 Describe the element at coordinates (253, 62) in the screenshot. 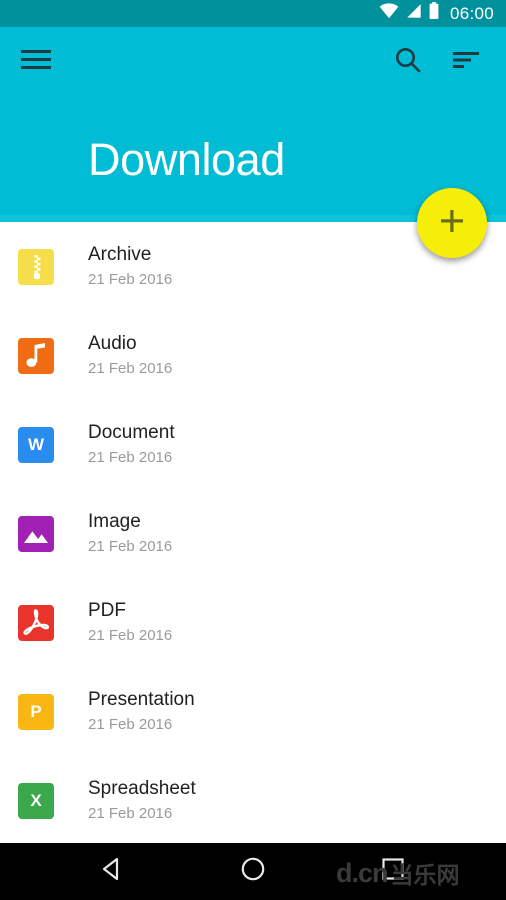

I see `toolbar` at that location.